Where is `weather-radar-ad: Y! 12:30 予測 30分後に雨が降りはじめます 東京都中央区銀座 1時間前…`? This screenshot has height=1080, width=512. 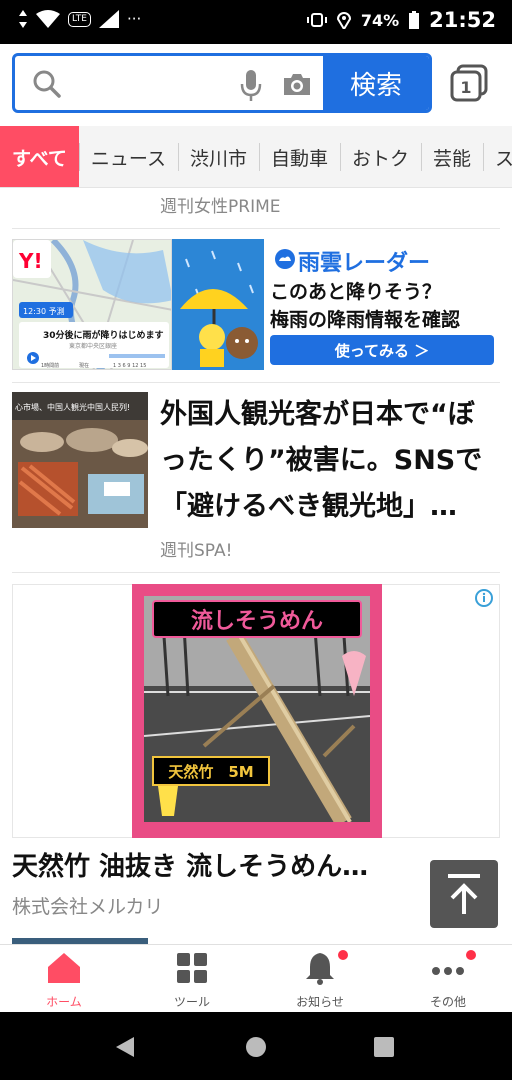
weather-radar-ad: Y! 12:30 予測 30分後に雨が降りはじめます 東京都中央区銀座 1時間前… is located at coordinates (256, 304).